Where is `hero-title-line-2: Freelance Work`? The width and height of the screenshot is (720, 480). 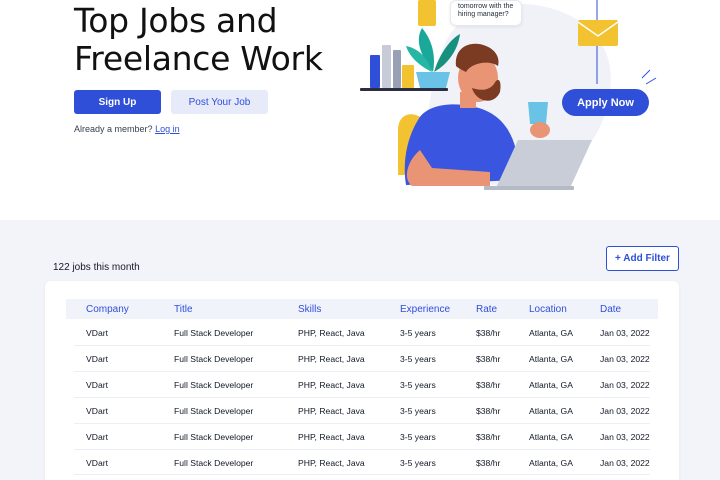 hero-title-line-2: Freelance Work is located at coordinates (198, 58).